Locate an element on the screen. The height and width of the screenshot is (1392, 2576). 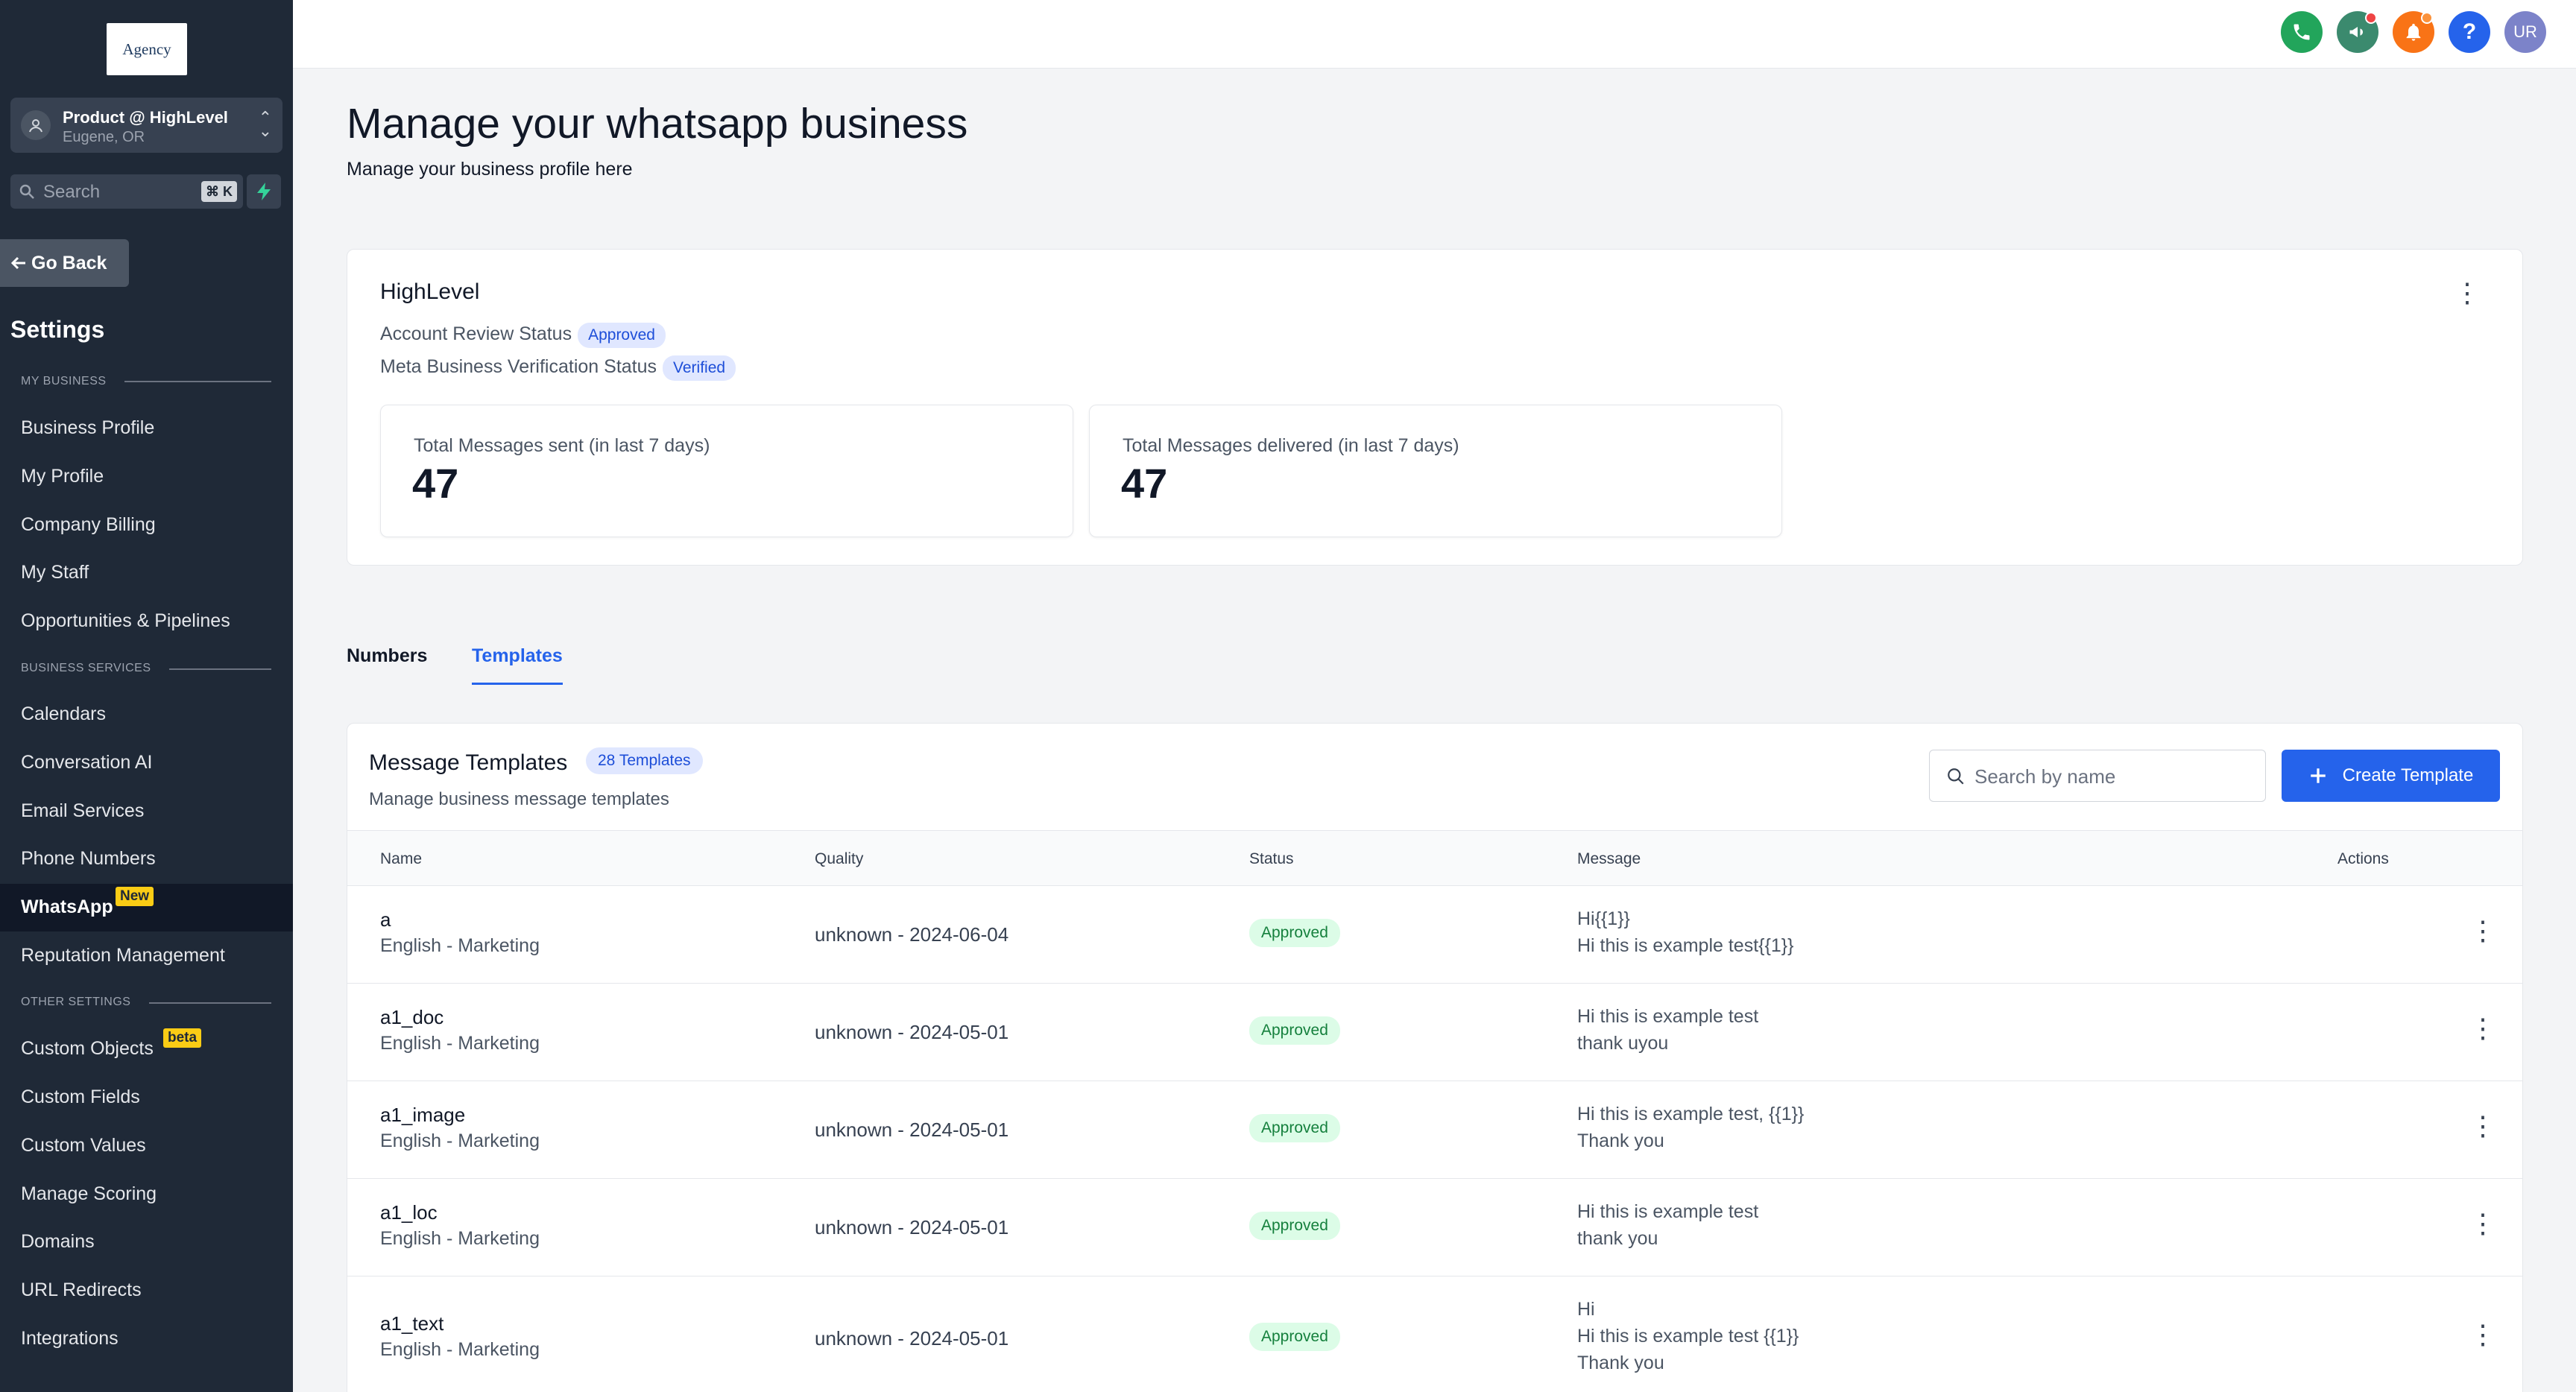
beta-badge: beta is located at coordinates (183, 1038).